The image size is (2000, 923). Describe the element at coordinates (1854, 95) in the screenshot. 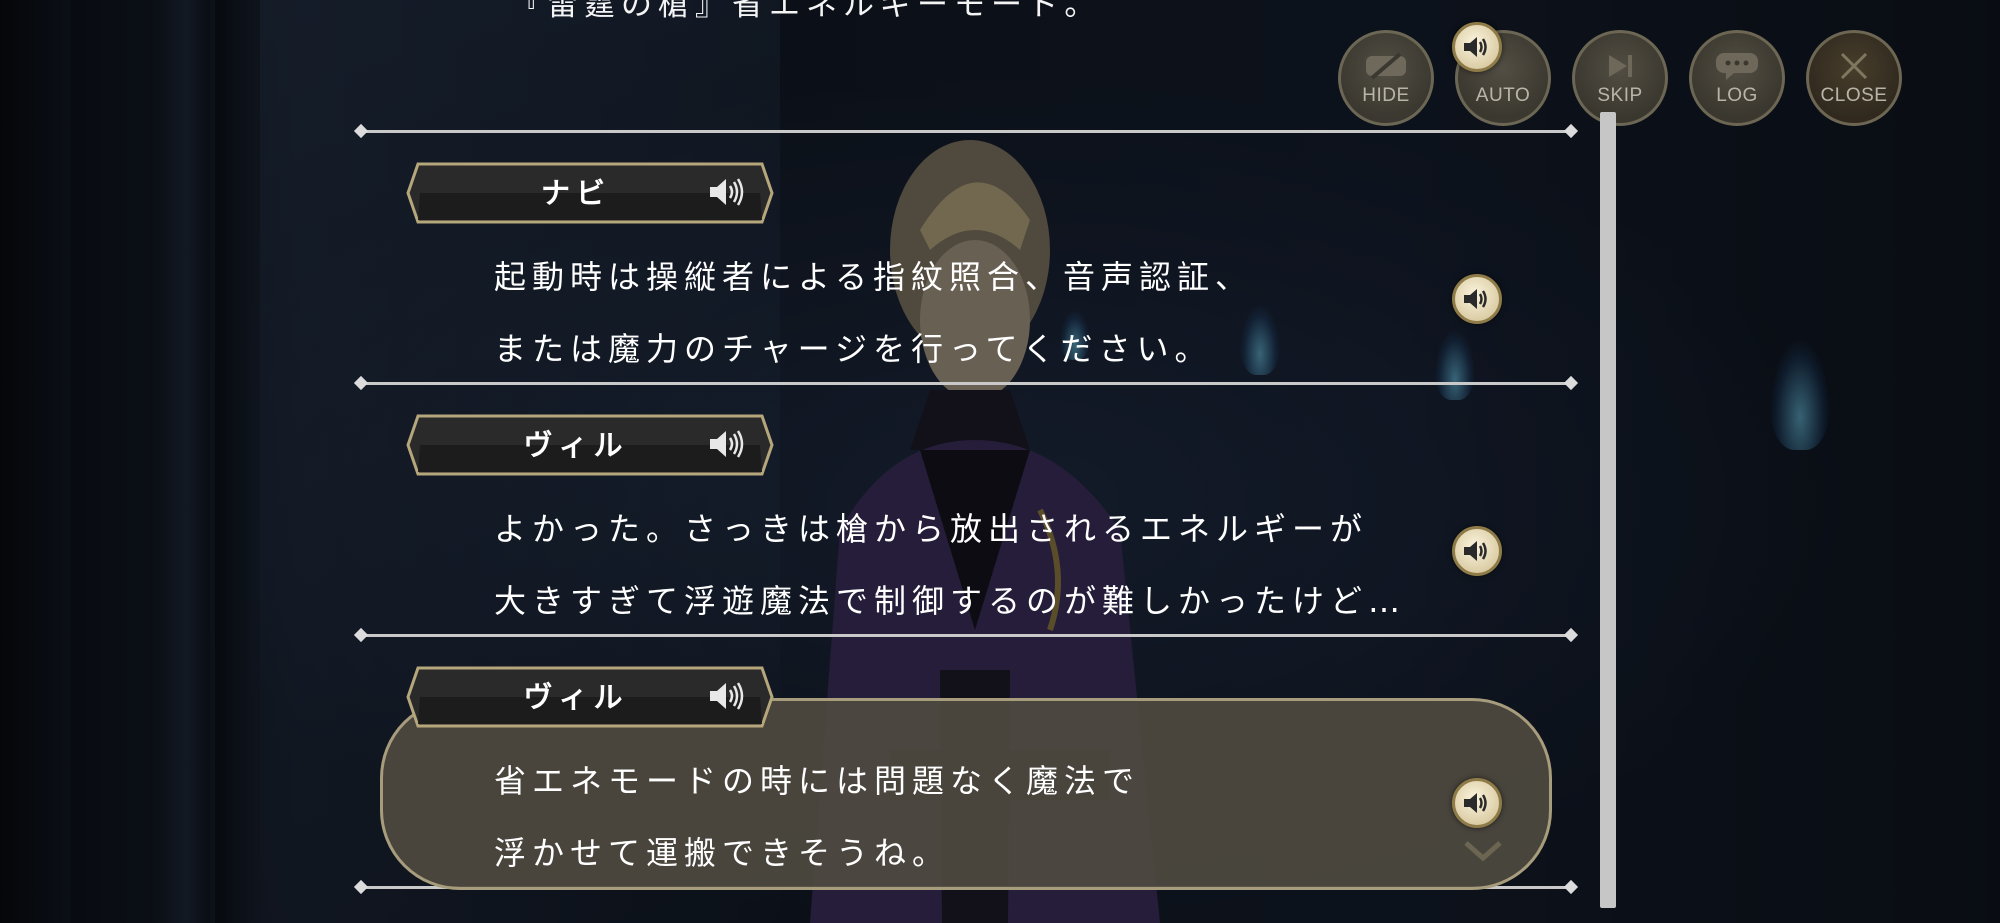

I see `close-label: CLOSE` at that location.